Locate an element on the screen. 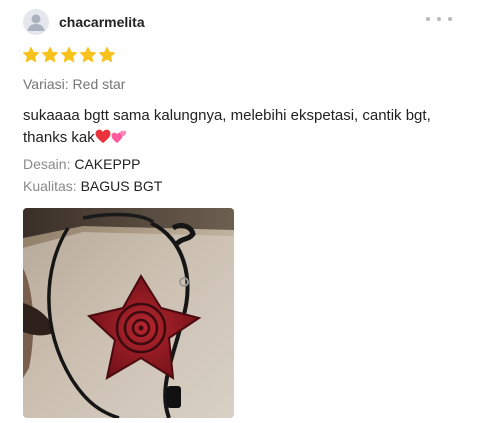 The height and width of the screenshot is (423, 491). attribute-value: CAKEPPP is located at coordinates (107, 164).